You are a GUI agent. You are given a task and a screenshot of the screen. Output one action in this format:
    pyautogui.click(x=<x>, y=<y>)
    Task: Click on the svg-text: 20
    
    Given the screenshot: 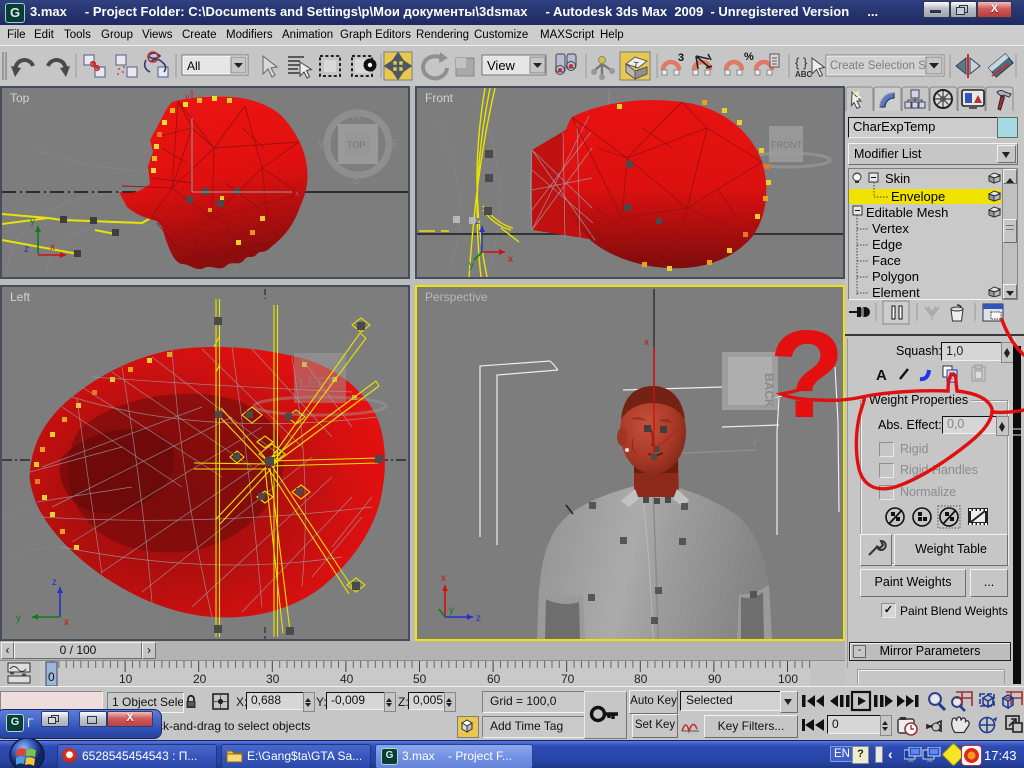 What is the action you would take?
    pyautogui.click(x=200, y=679)
    